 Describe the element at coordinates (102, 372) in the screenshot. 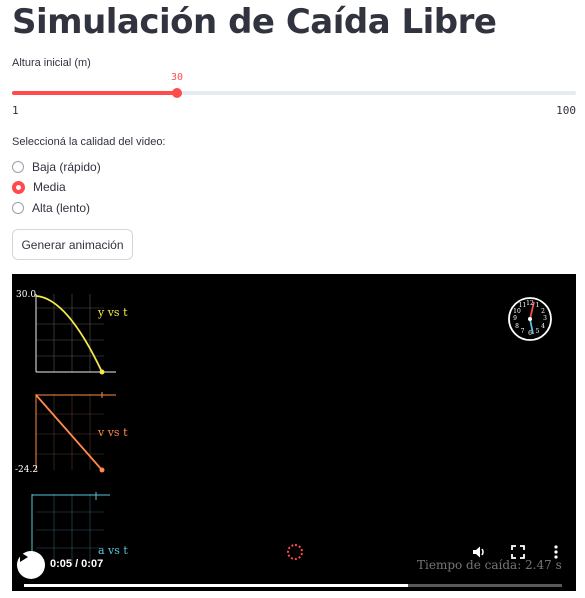

I see `position-marker` at that location.